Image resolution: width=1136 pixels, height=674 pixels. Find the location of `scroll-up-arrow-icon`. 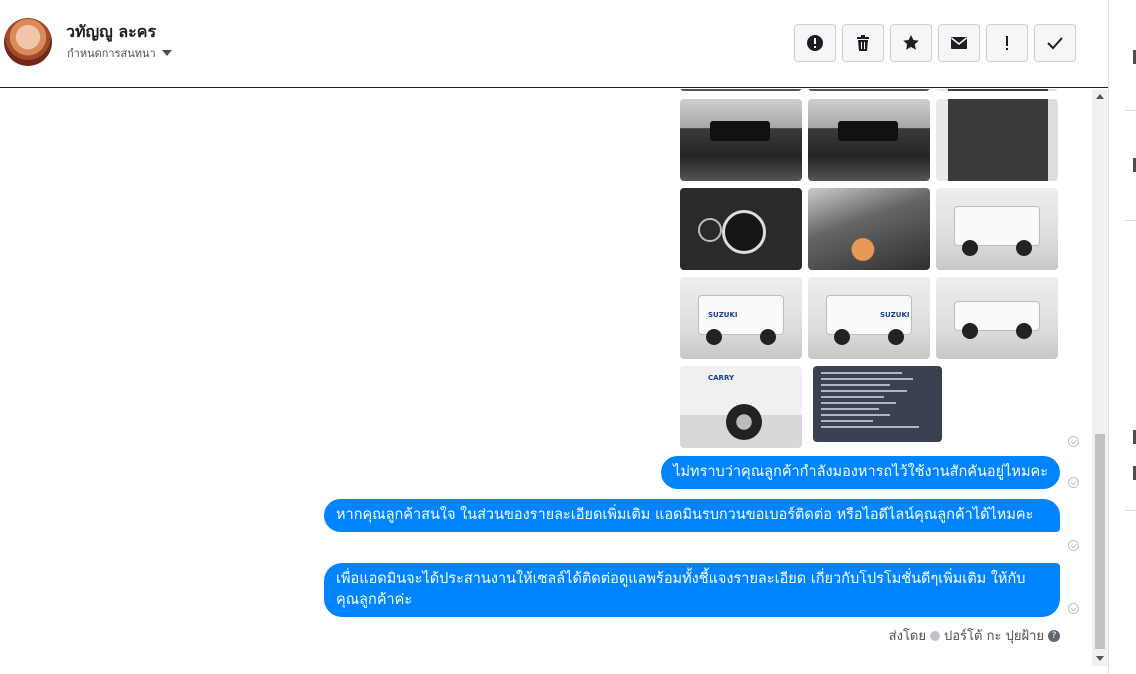

scroll-up-arrow-icon is located at coordinates (1100, 96).